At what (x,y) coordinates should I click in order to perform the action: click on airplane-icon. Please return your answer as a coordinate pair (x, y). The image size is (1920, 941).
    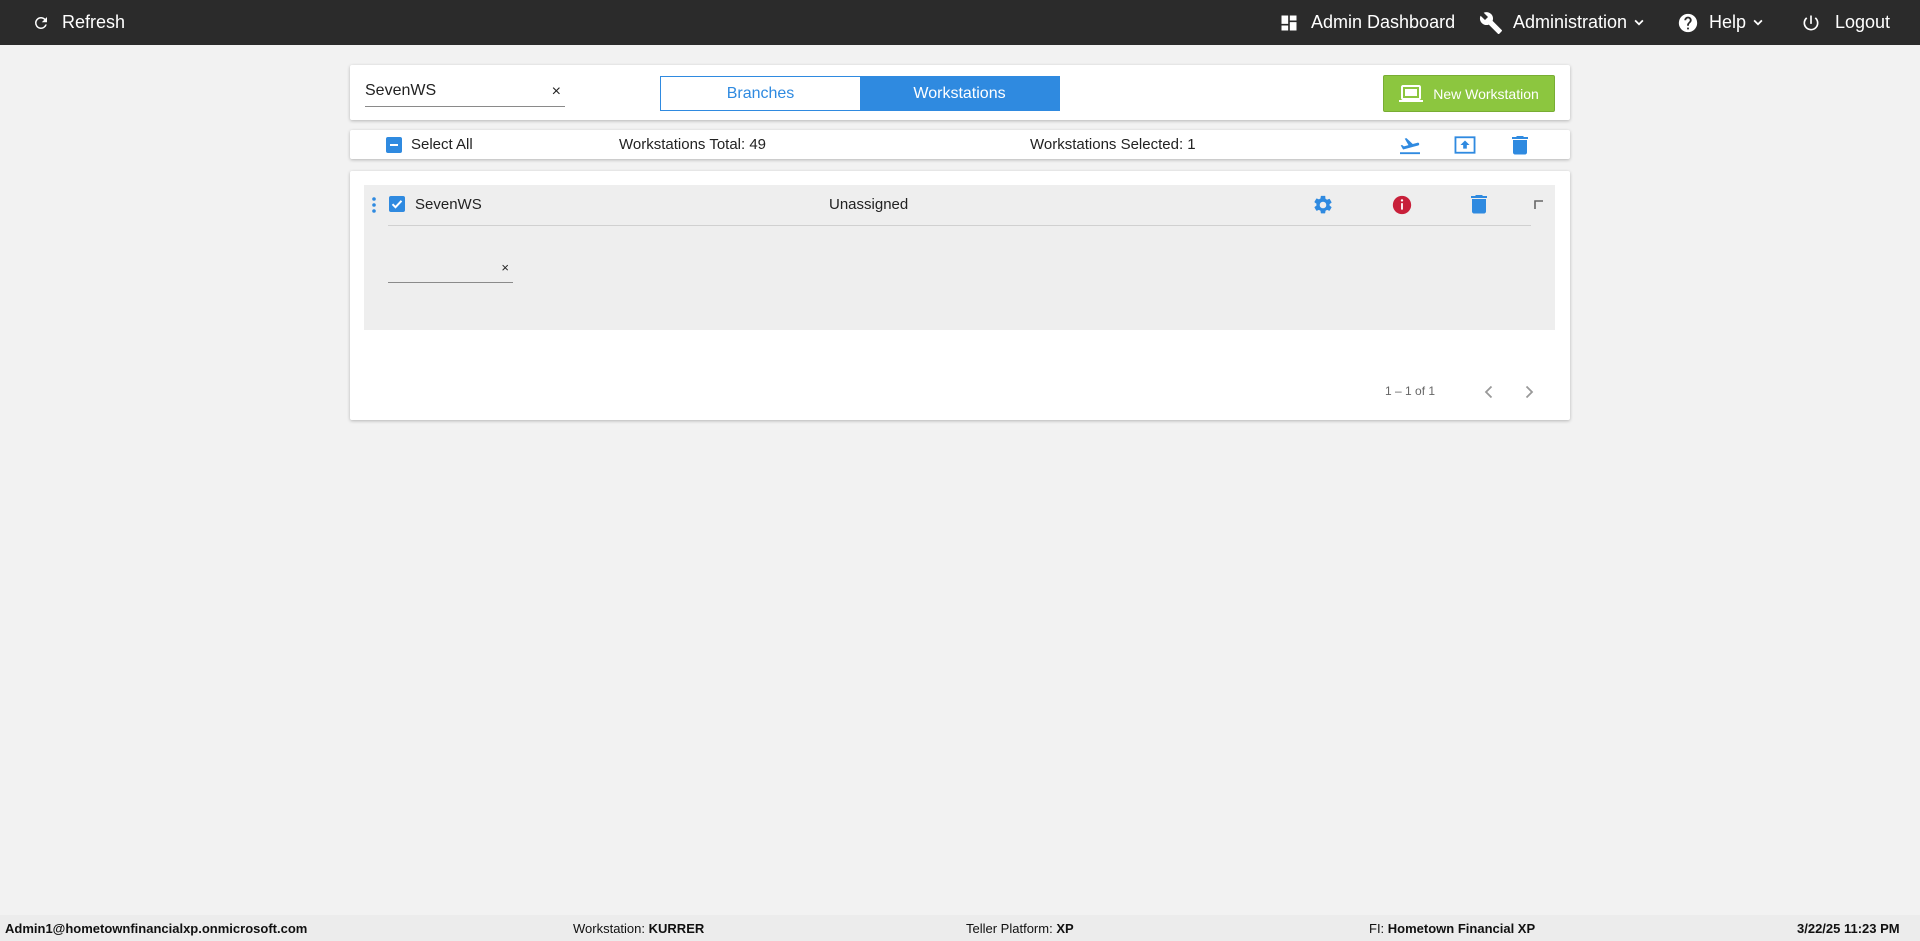
    Looking at the image, I should click on (1410, 146).